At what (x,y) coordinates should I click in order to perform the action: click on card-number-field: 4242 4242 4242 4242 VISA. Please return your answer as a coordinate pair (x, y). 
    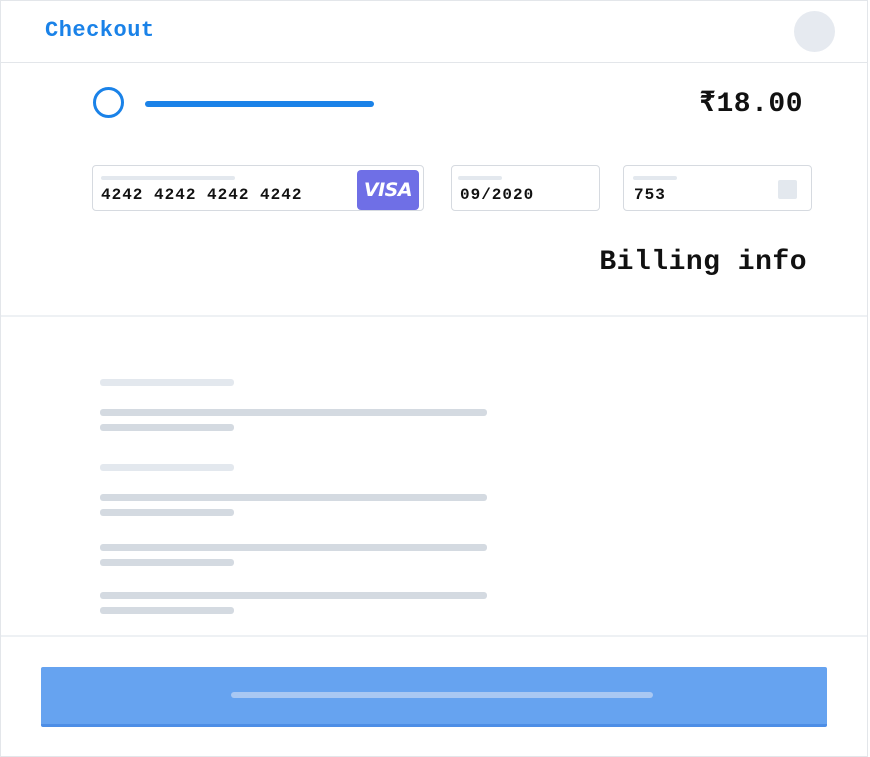
    Looking at the image, I should click on (258, 188).